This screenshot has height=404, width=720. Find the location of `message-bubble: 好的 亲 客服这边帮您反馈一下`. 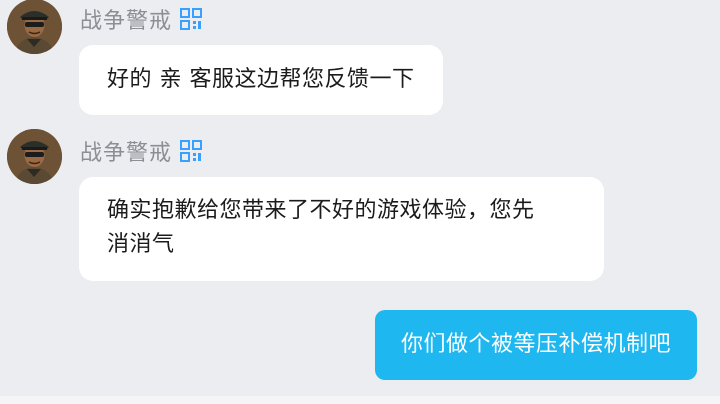

message-bubble: 好的 亲 客服这边帮您反馈一下 is located at coordinates (261, 80).